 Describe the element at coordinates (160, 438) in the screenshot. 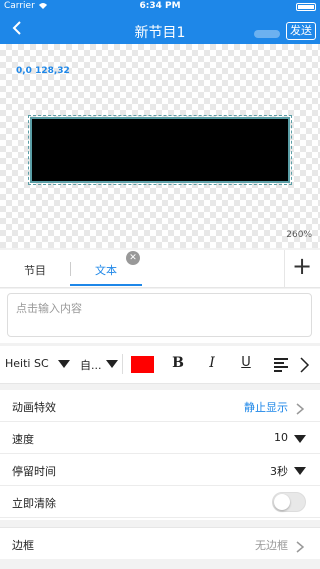

I see `speed-row: 速度 10` at that location.